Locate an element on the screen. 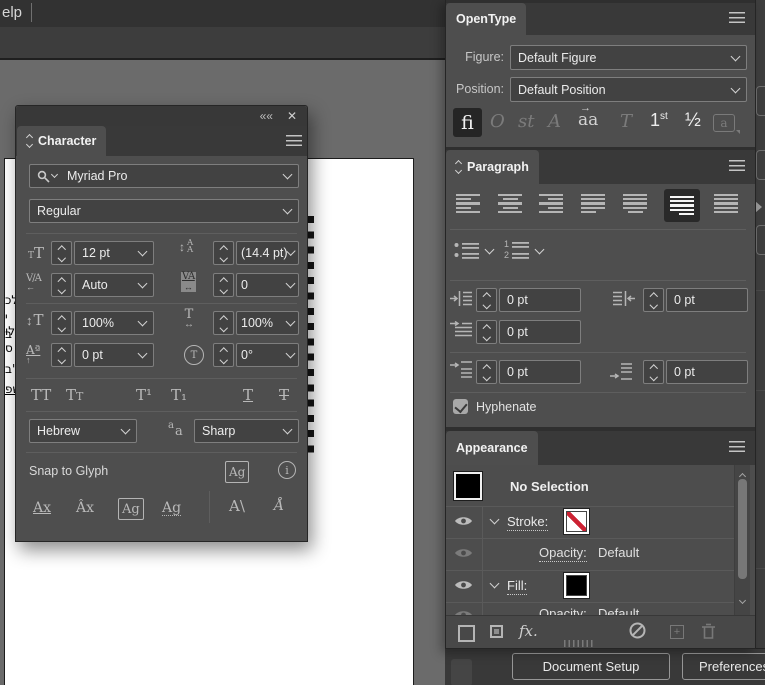  fill-visibility-eye-icon is located at coordinates (463, 585).